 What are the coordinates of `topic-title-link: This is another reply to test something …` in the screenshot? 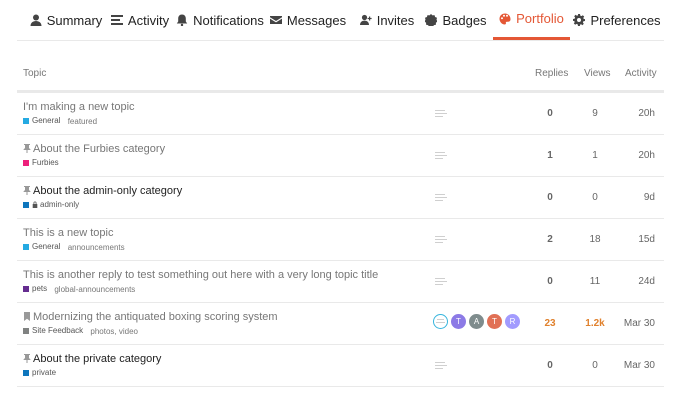 It's located at (200, 275).